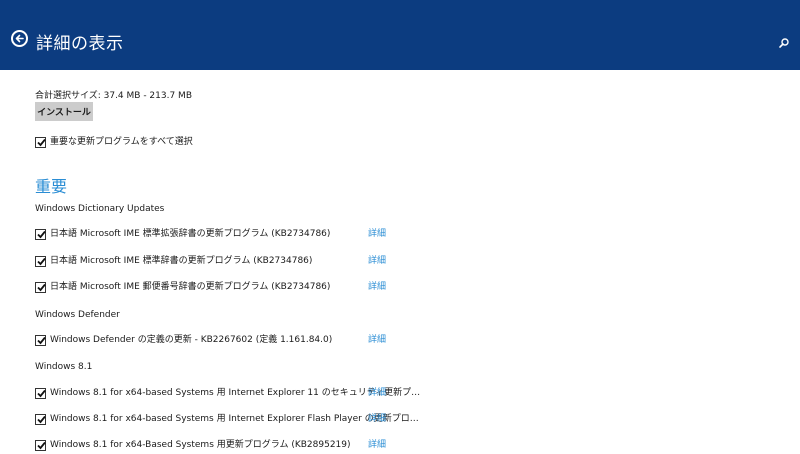  Describe the element at coordinates (19, 38) in the screenshot. I see `back-arrow-icon` at that location.